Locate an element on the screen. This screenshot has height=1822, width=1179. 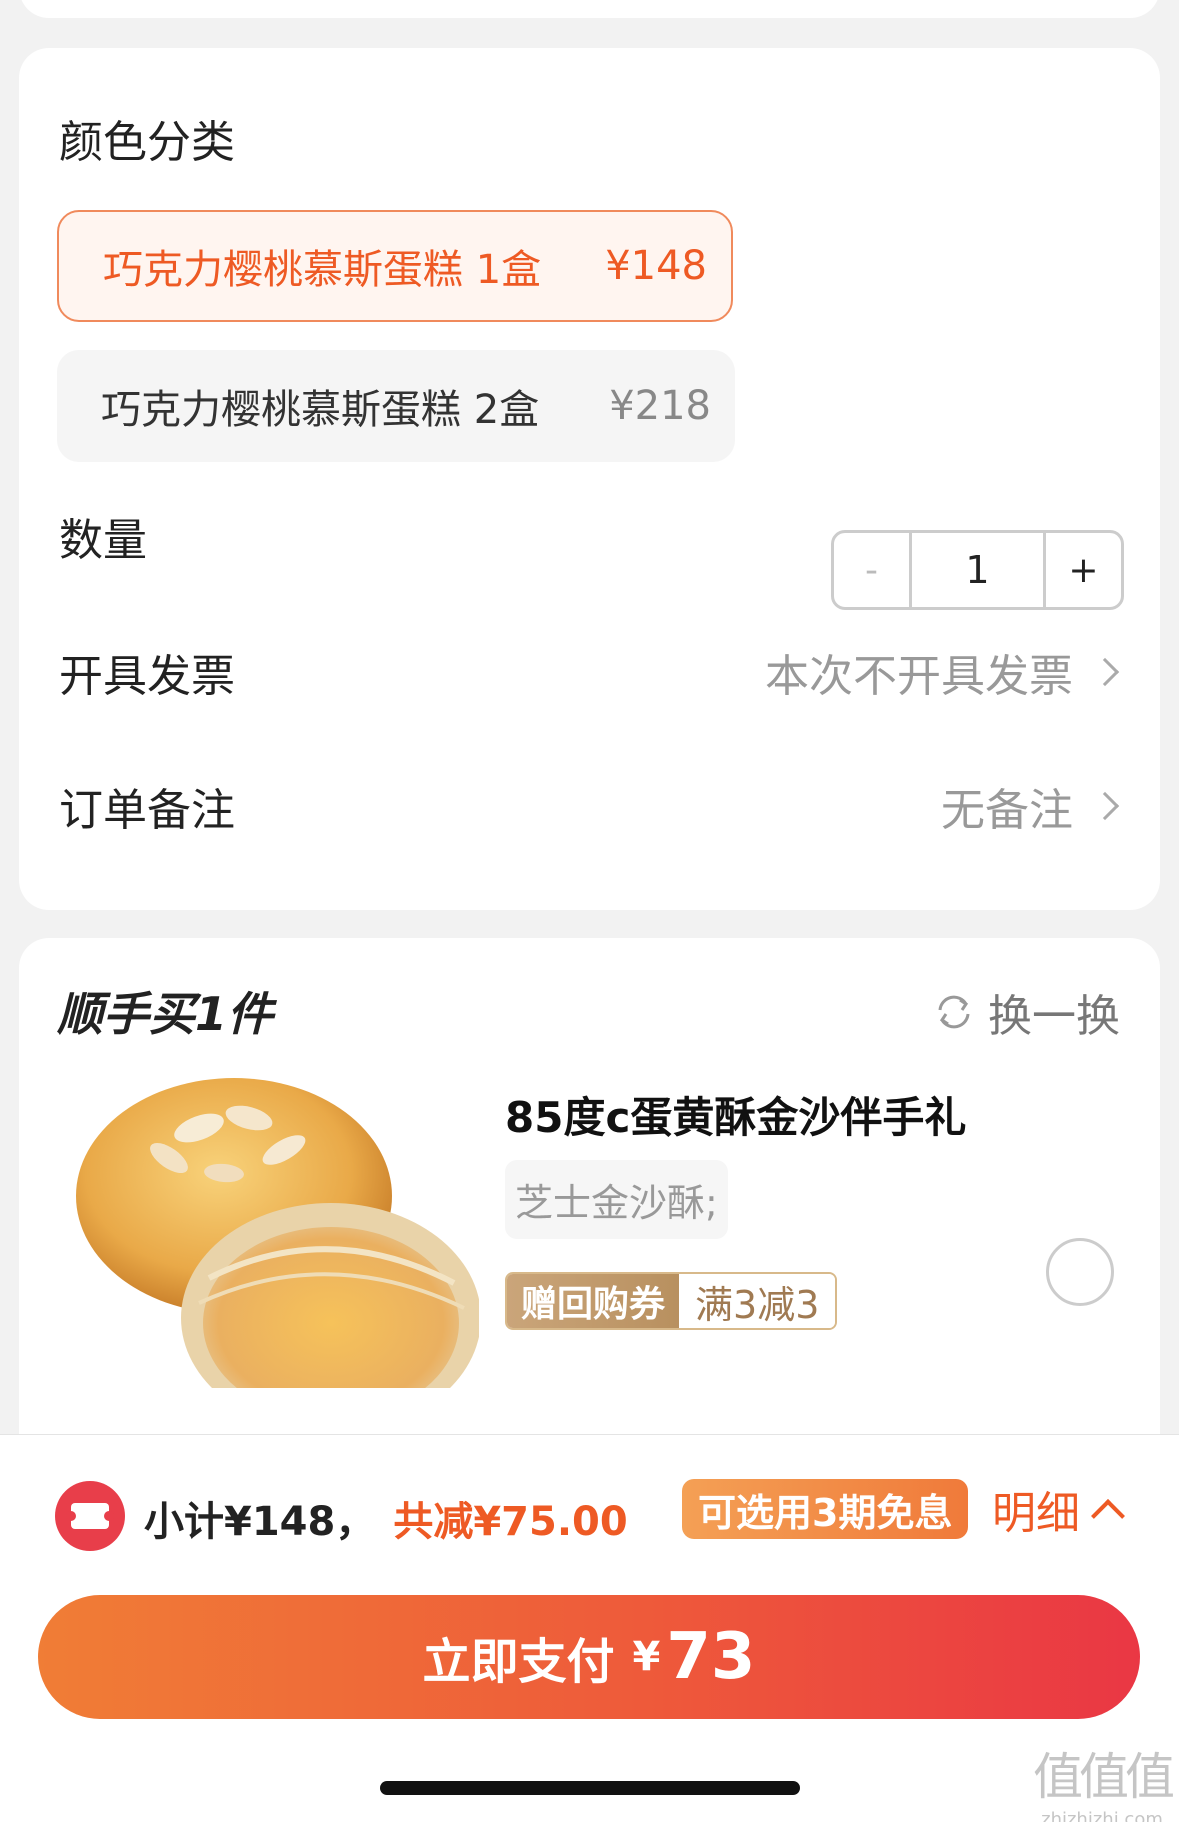
quantity-stepper: - 1 + is located at coordinates (977, 570).